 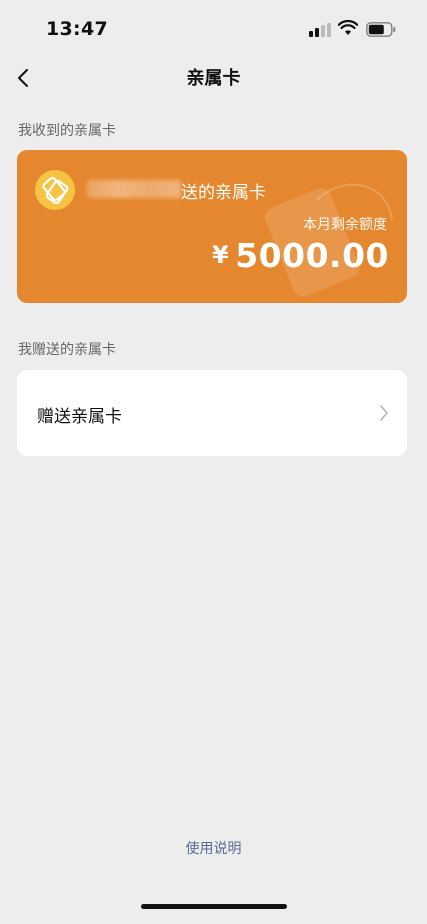 I want to click on balance-amount: ¥5000.00, so click(x=300, y=255).